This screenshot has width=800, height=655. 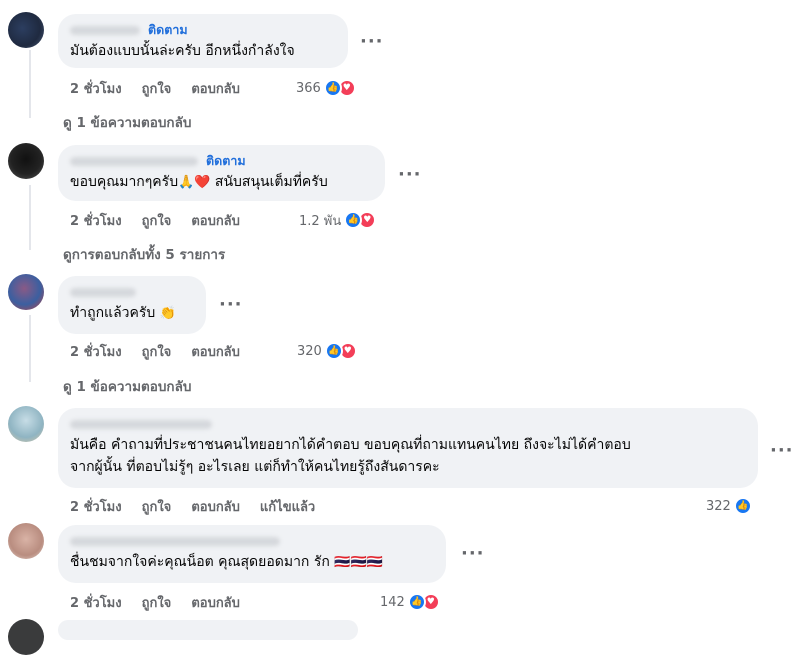 I want to click on reaction-summary: 142 👍 ♥, so click(x=410, y=602).